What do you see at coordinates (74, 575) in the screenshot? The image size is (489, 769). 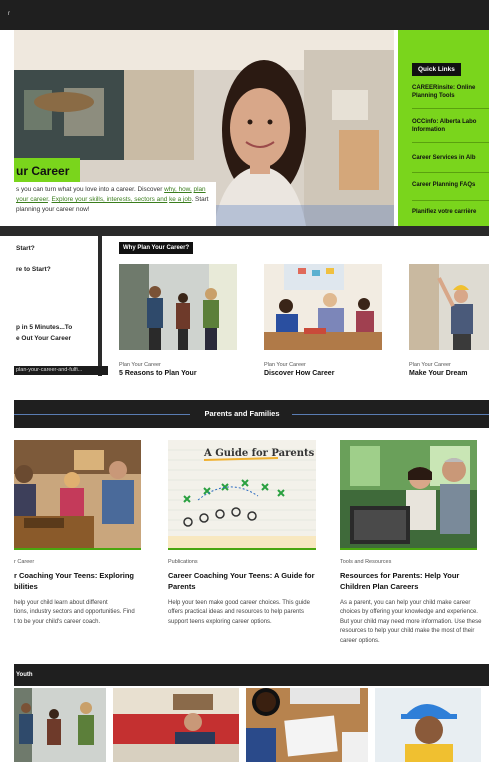 I see `title-line: r Coaching Your Teens: Exploring` at bounding box center [74, 575].